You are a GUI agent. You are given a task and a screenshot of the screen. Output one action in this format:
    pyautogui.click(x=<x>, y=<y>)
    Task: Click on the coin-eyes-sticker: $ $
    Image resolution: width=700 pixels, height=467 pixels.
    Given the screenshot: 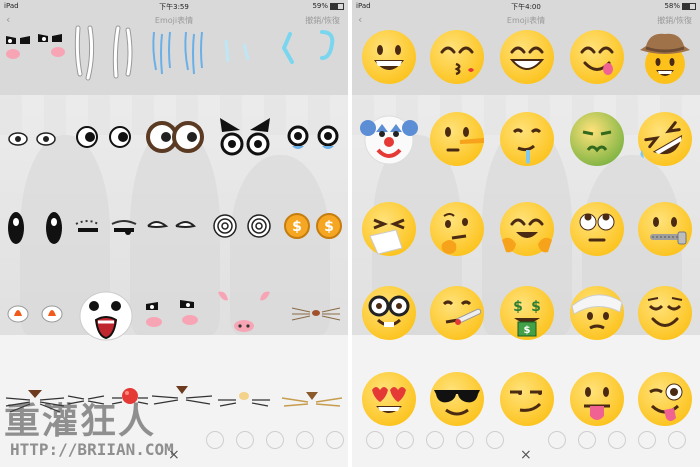 What is the action you would take?
    pyautogui.click(x=314, y=226)
    